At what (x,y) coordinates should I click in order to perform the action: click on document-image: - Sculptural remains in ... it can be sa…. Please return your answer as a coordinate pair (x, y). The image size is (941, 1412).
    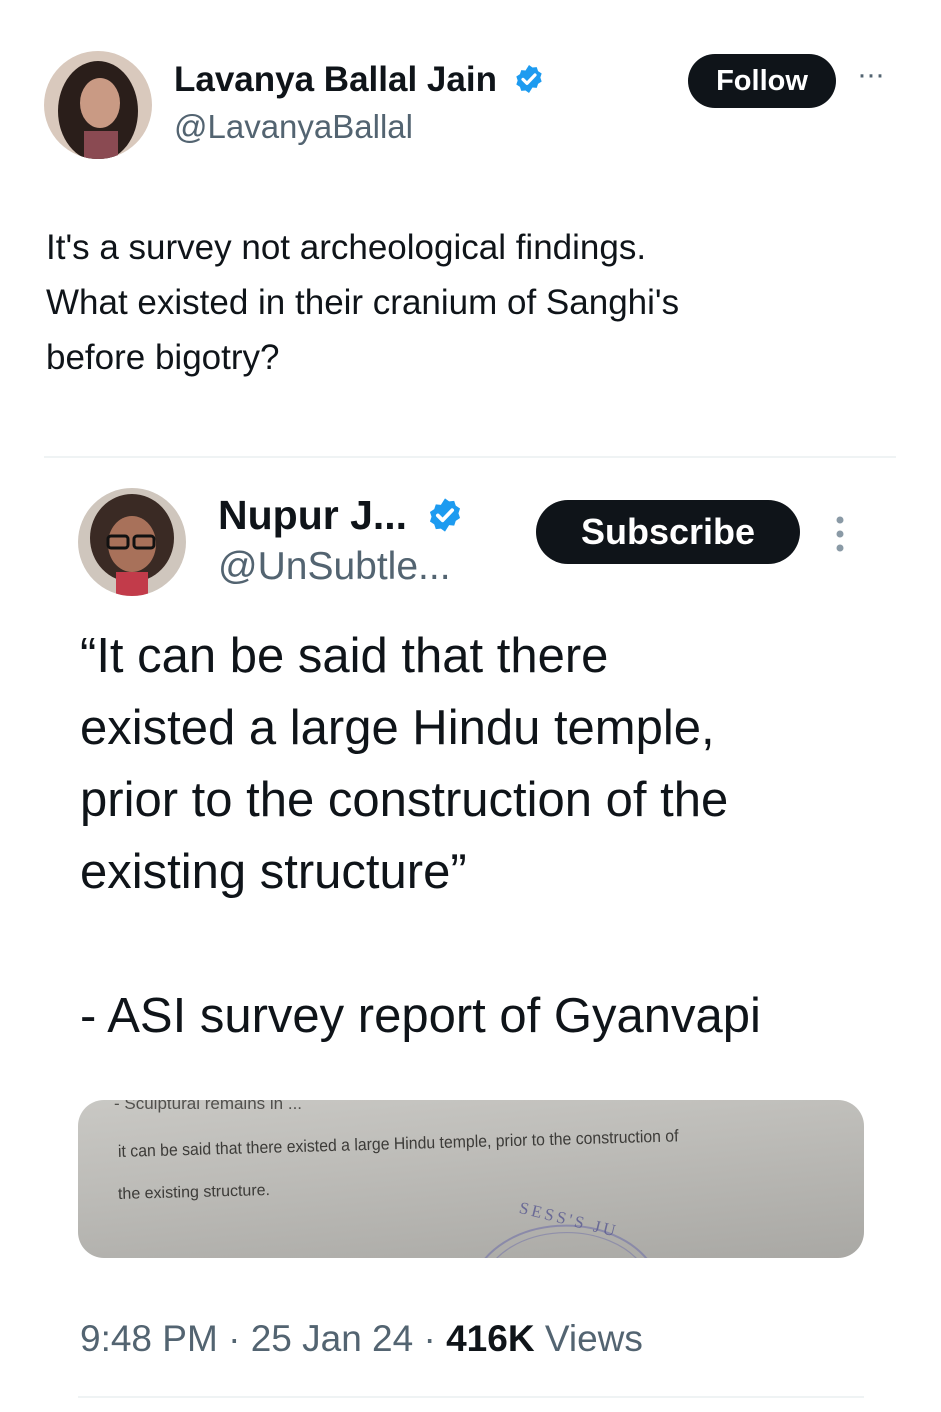
    Looking at the image, I should click on (471, 1179).